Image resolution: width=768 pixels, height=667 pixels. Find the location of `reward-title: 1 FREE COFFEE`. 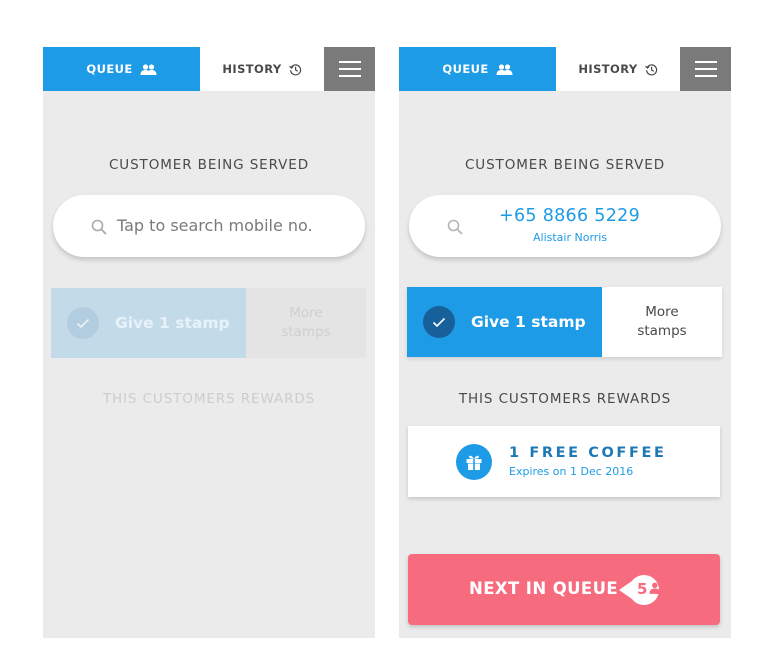

reward-title: 1 FREE COFFEE is located at coordinates (588, 453).